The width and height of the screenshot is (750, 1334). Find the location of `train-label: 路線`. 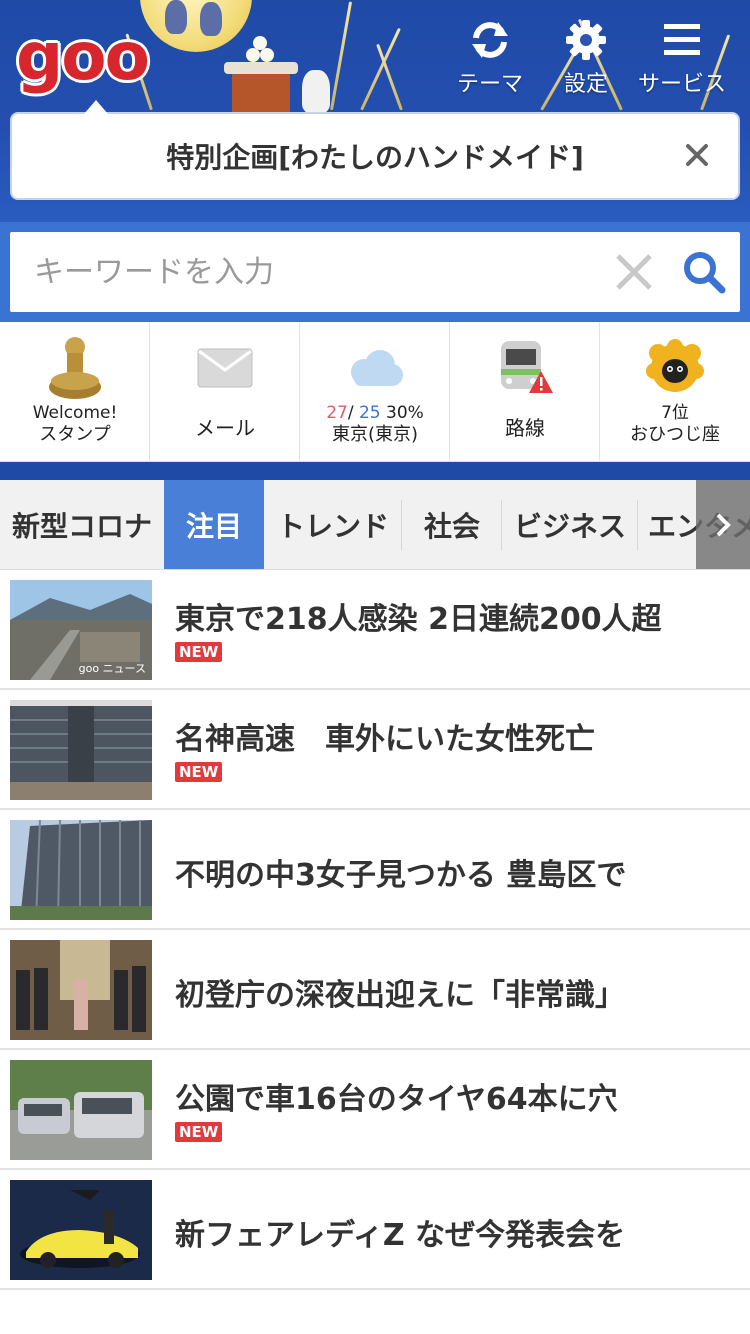

train-label: 路線 is located at coordinates (525, 428).